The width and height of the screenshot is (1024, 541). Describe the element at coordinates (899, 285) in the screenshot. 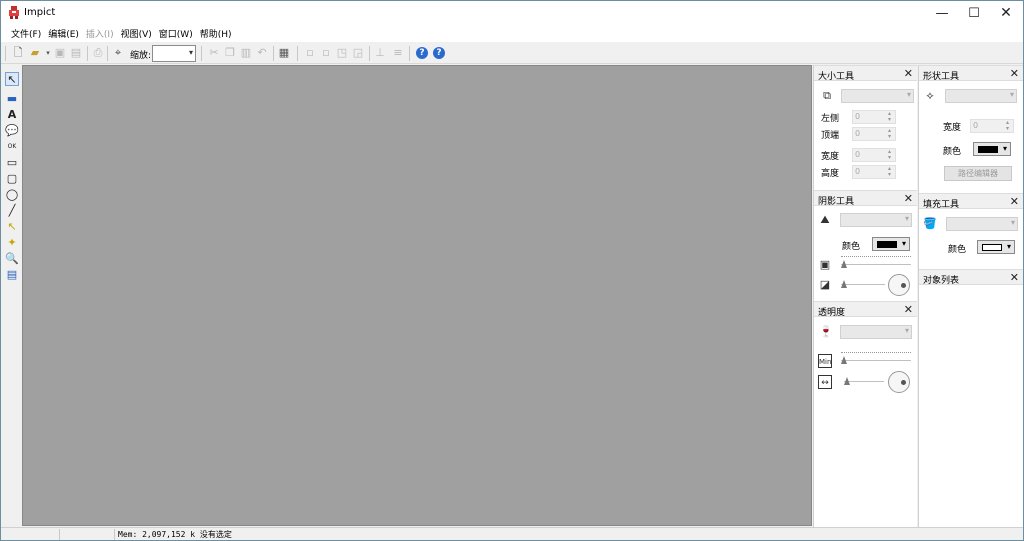

I see `shadow-angle-dial` at that location.